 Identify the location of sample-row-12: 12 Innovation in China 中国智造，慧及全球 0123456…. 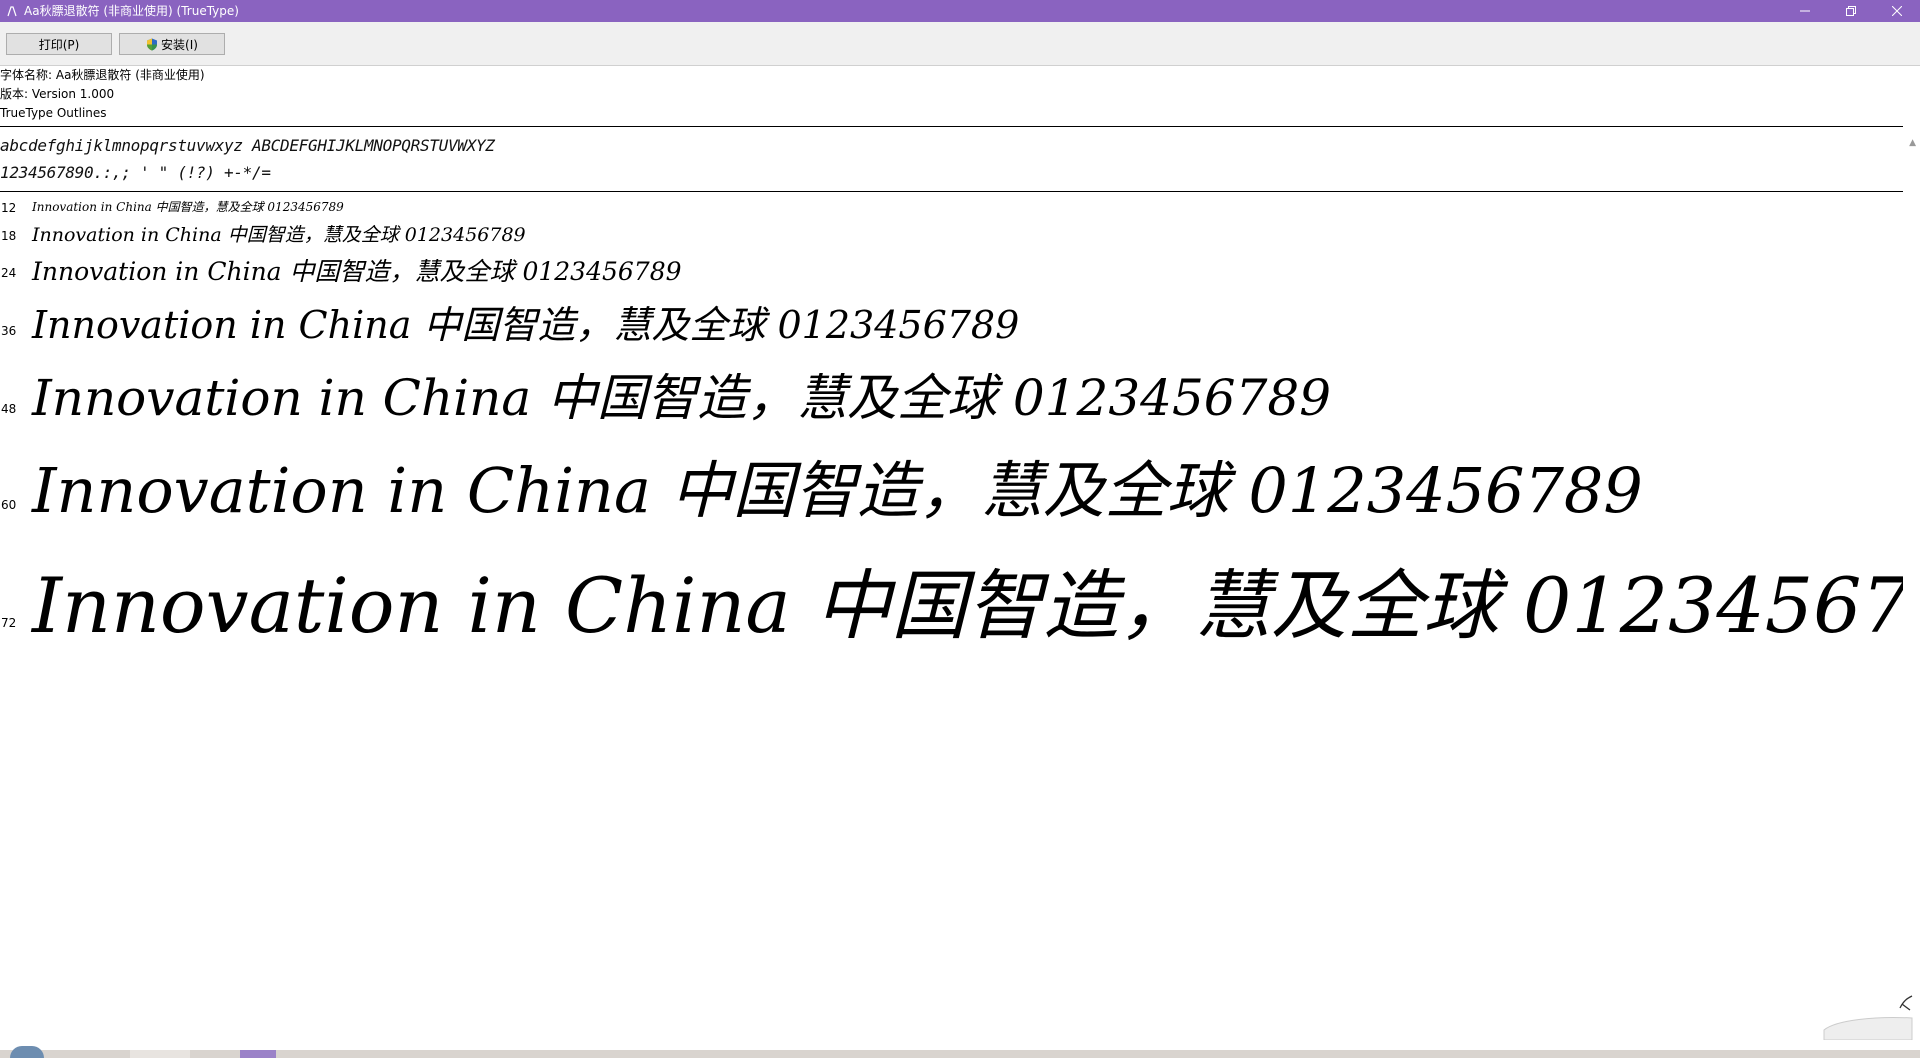
(951, 207).